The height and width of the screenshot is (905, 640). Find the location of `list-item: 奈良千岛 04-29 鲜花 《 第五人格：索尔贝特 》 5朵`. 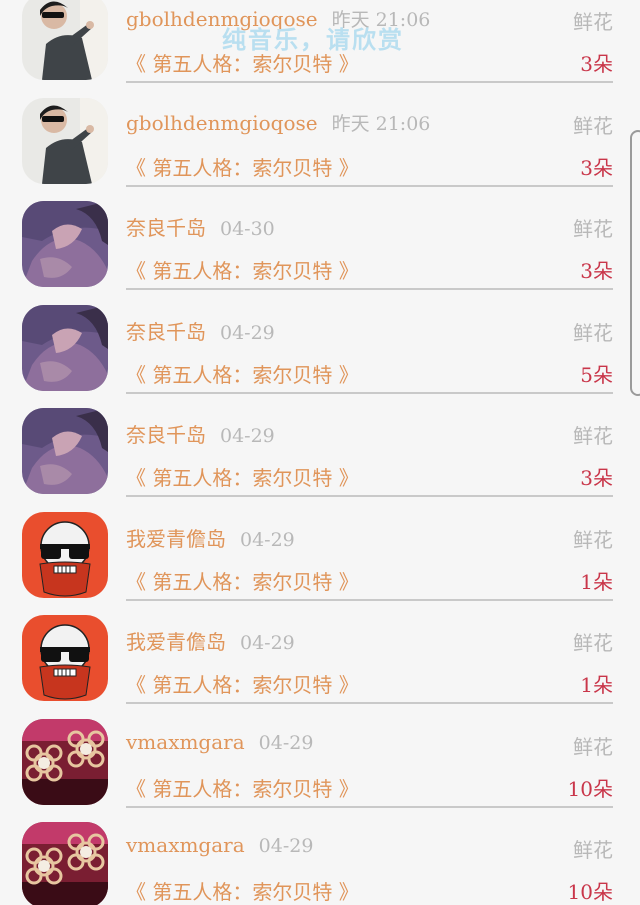

list-item: 奈良千岛 04-29 鲜花 《 第五人格：索尔贝特 》 5朵 is located at coordinates (320, 342).